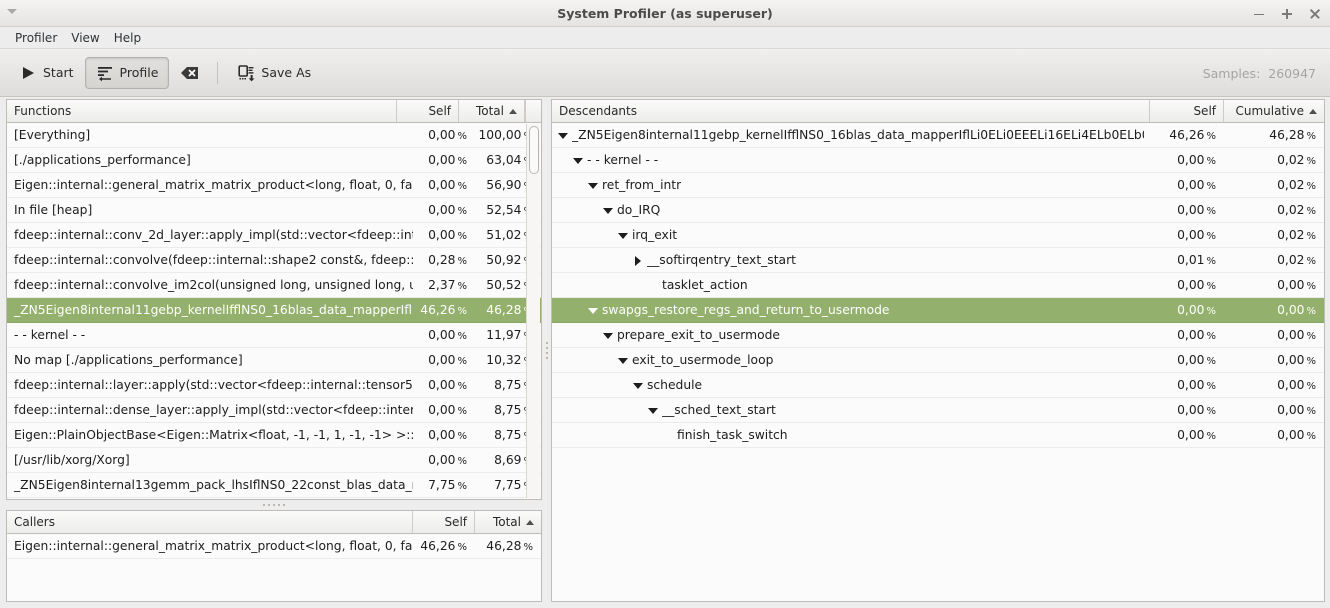 This screenshot has height=608, width=1330. Describe the element at coordinates (85, 38) in the screenshot. I see `menu-view: View` at that location.